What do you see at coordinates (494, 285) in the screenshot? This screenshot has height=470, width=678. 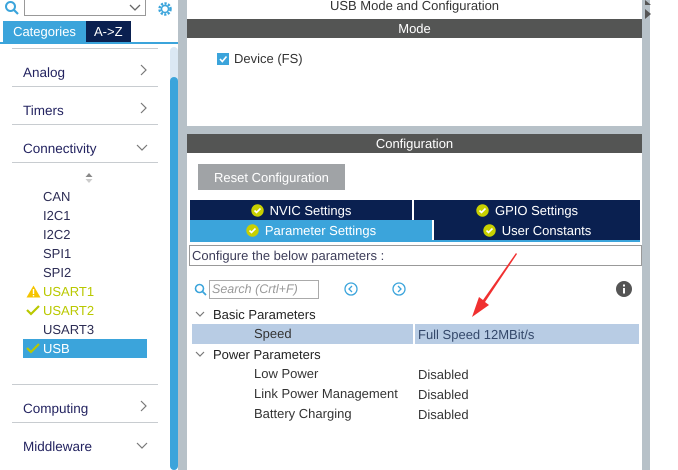 I see `annotation-arrow` at bounding box center [494, 285].